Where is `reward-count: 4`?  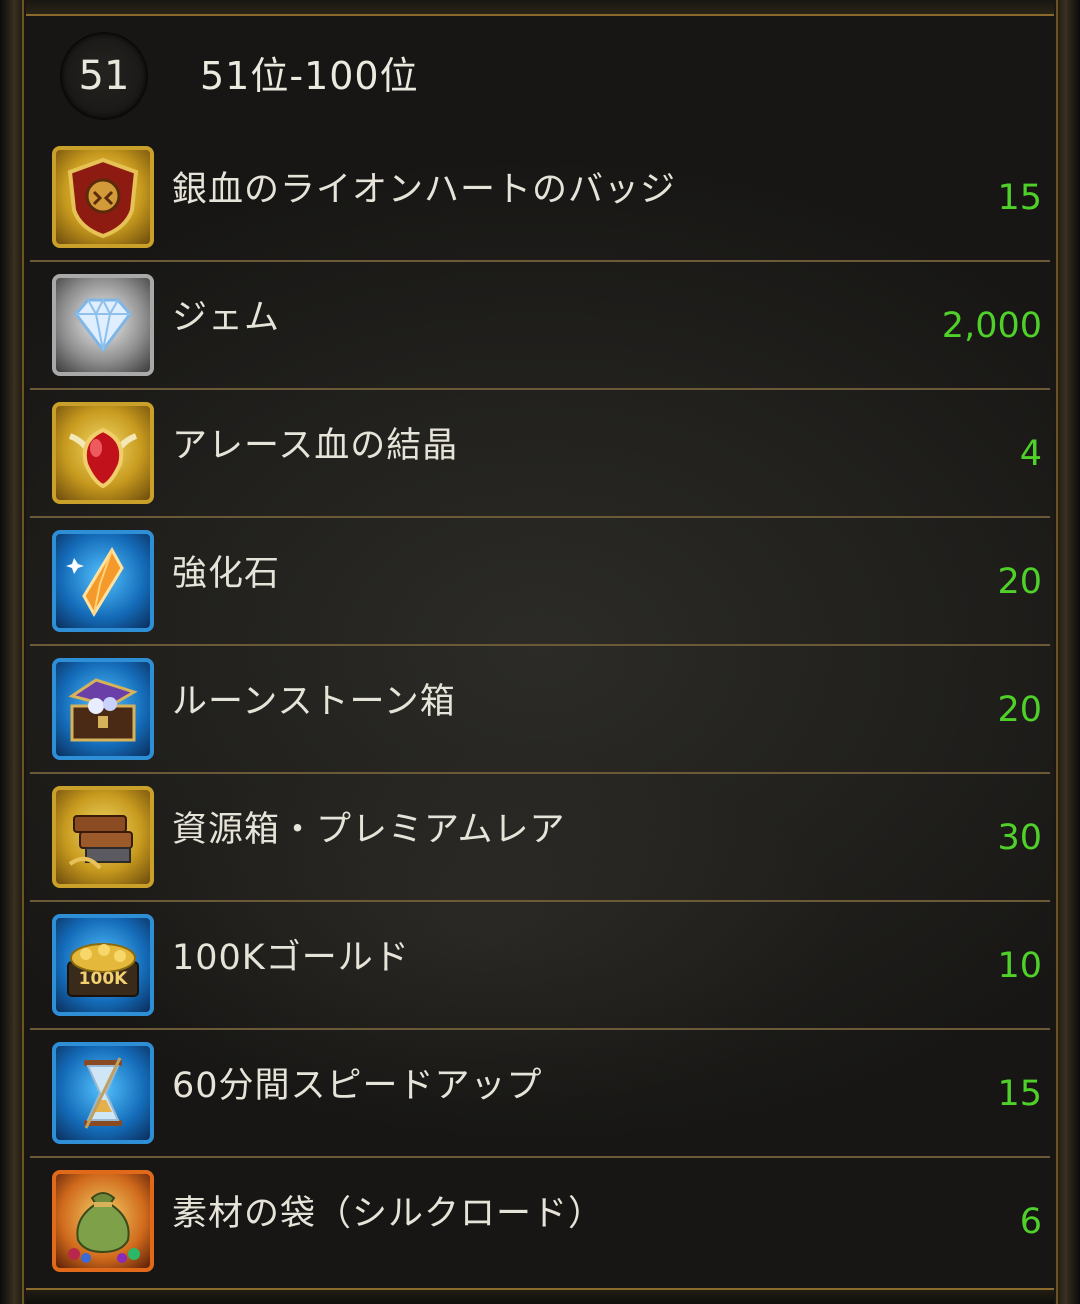
reward-count: 4 is located at coordinates (1030, 454).